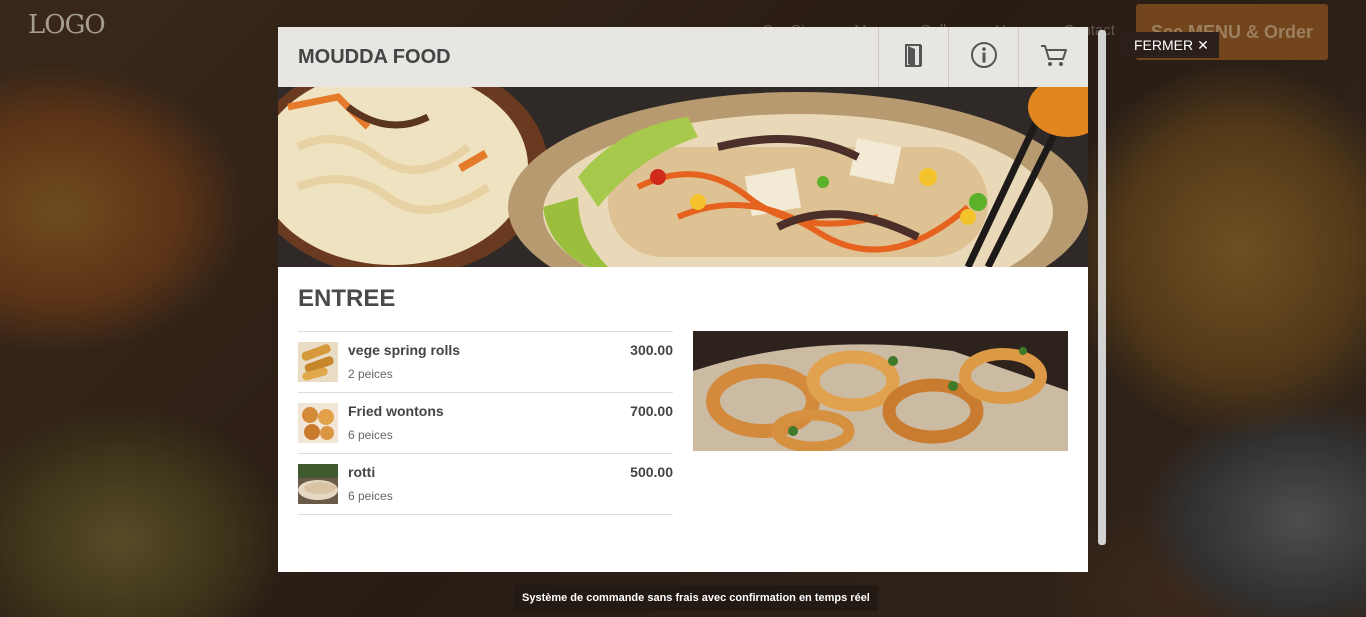 Image resolution: width=1366 pixels, height=617 pixels. I want to click on section-feature-image, so click(880, 391).